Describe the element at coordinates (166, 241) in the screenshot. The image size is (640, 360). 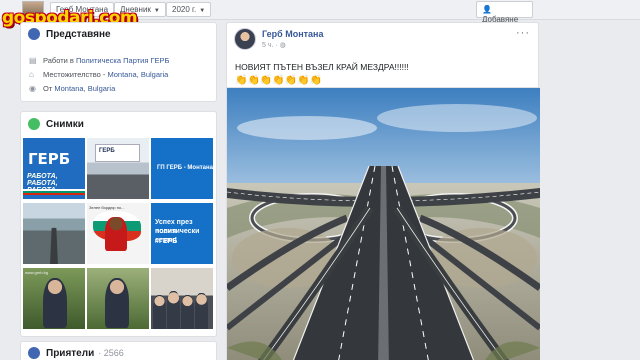
I see `thumb-success-line-3: #ГЕРБ` at that location.